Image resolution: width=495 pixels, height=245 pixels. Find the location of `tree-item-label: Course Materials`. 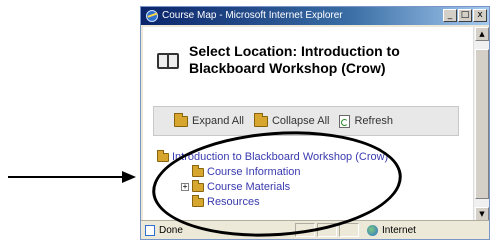

tree-item-label: Course Materials is located at coordinates (248, 187).